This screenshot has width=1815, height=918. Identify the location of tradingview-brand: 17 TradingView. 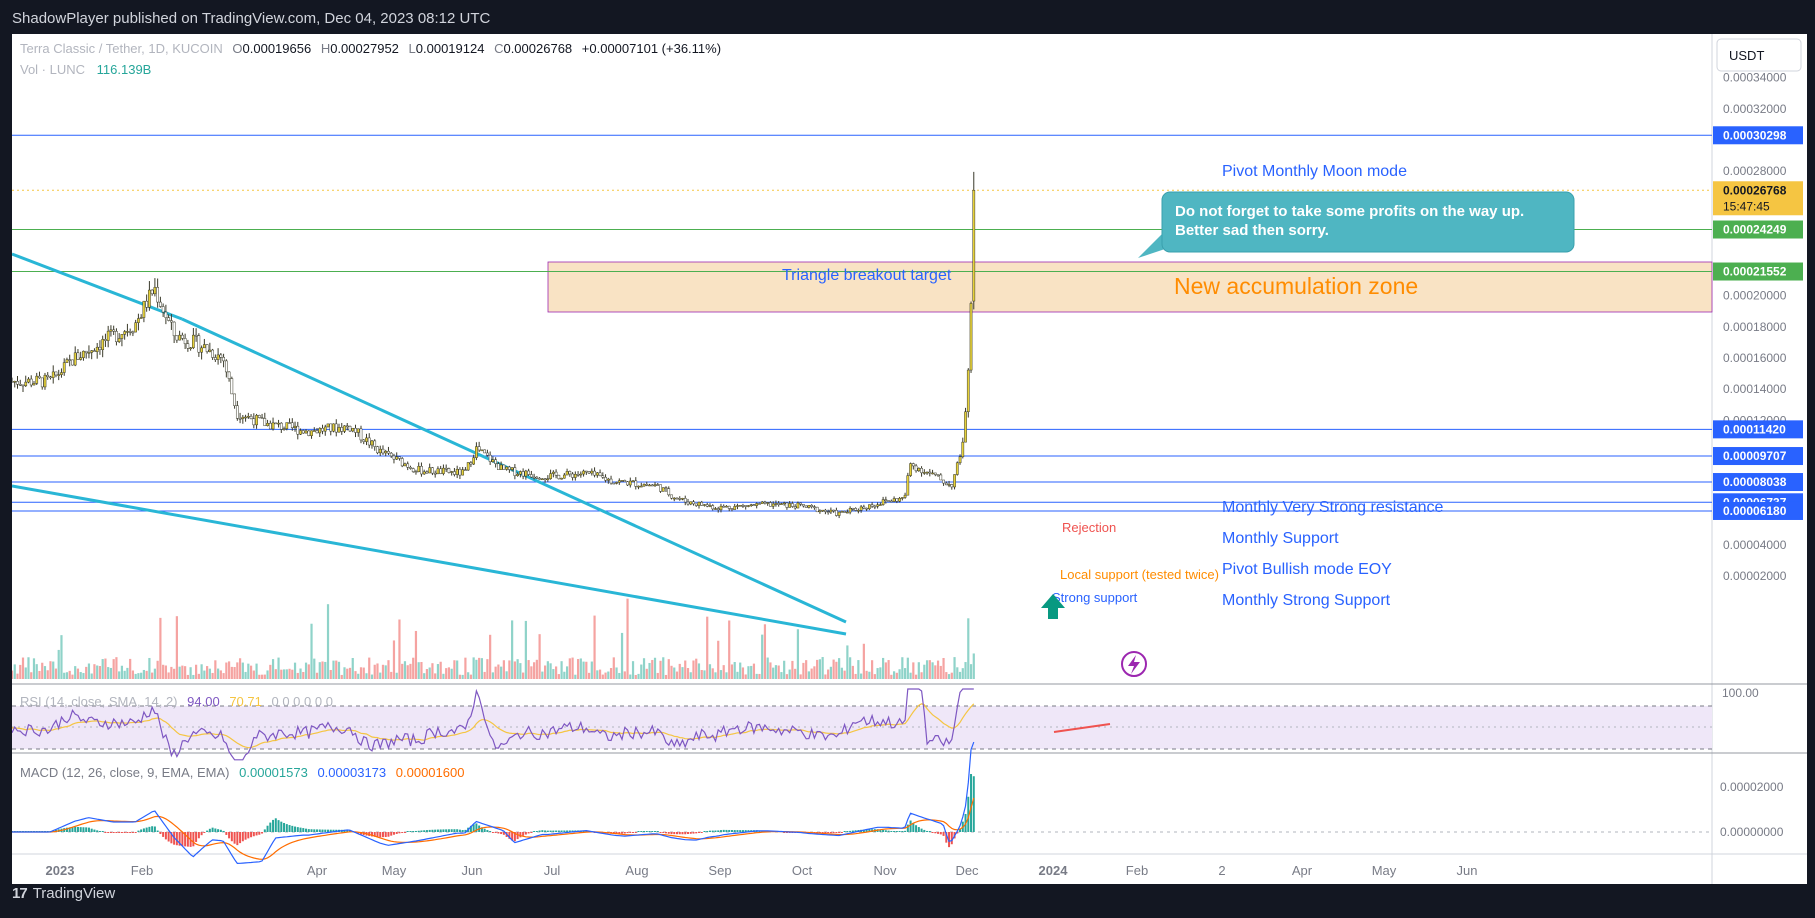
(63, 893).